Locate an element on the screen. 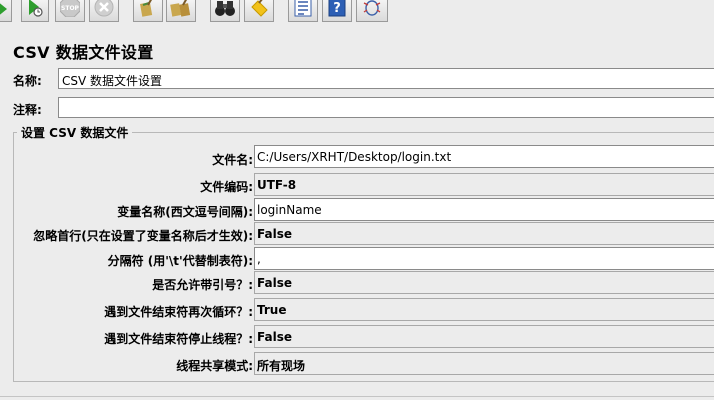 This screenshot has height=400, width=714. bug-icon is located at coordinates (372, 8).